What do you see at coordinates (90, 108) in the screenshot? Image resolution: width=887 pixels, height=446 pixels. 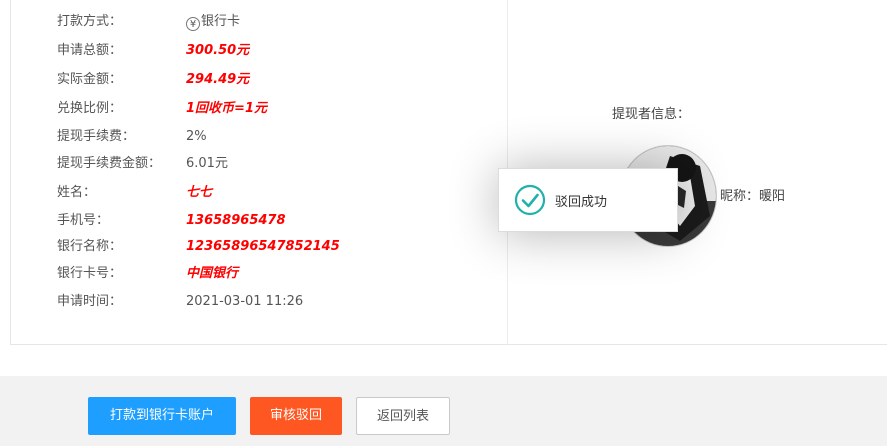 I see `detail-label: 兑换比例：` at bounding box center [90, 108].